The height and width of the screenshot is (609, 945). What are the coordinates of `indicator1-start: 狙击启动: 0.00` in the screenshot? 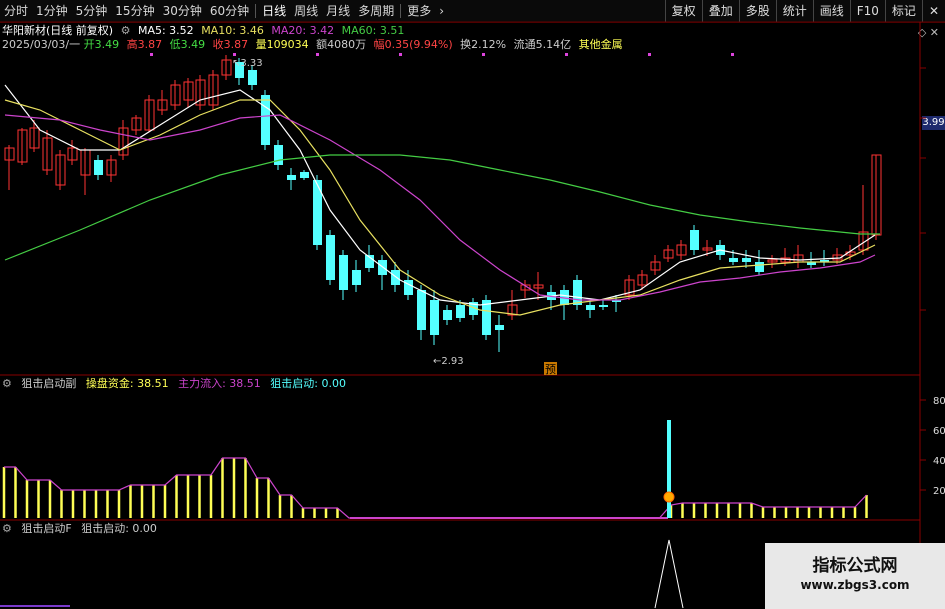 It's located at (308, 383).